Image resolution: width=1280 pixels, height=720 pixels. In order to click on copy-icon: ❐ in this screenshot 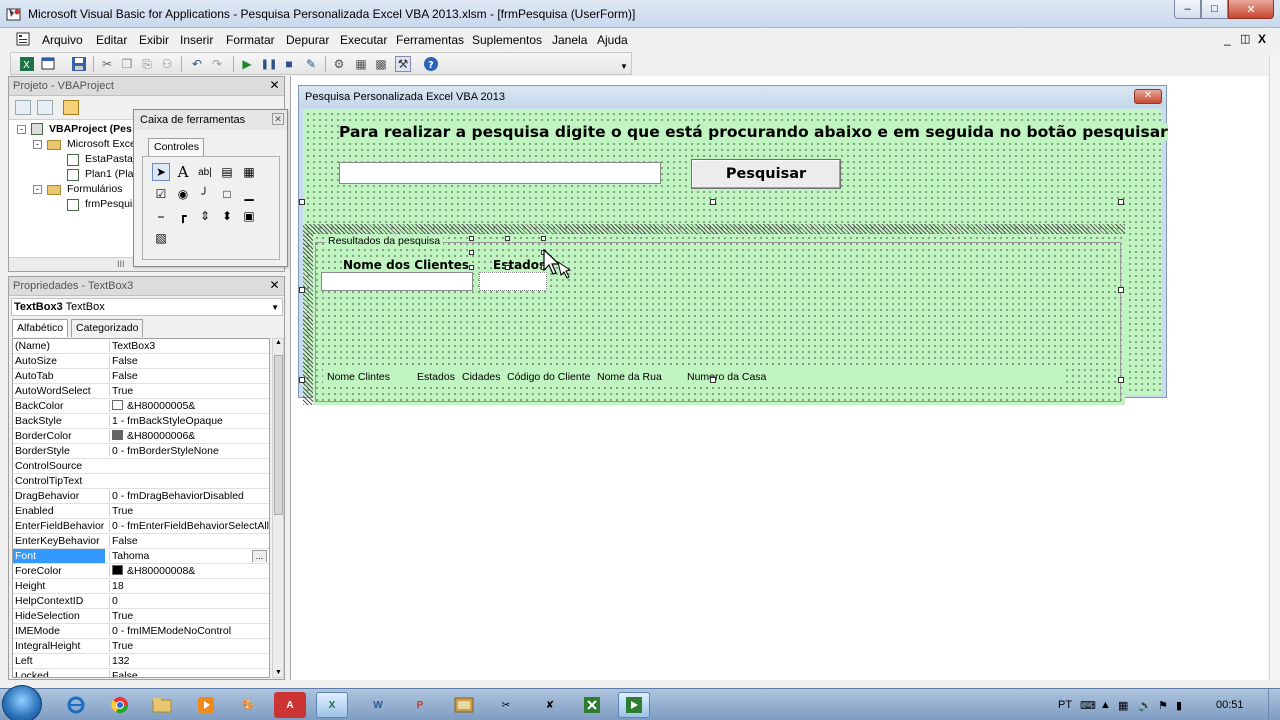, I will do `click(127, 64)`.